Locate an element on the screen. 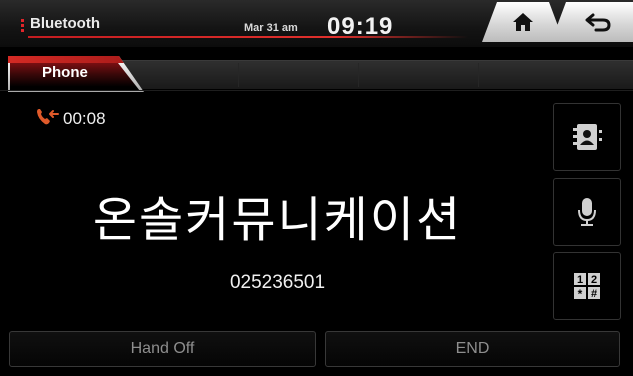 This screenshot has height=376, width=633. dialpad-key-2: 2 is located at coordinates (594, 280).